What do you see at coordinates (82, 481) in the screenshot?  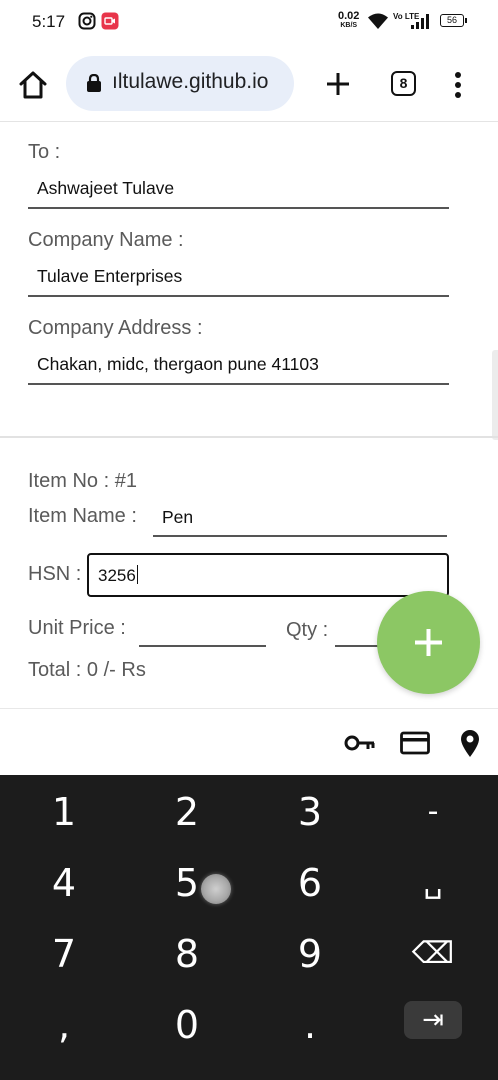 I see `item-no-label: Item No : #1` at bounding box center [82, 481].